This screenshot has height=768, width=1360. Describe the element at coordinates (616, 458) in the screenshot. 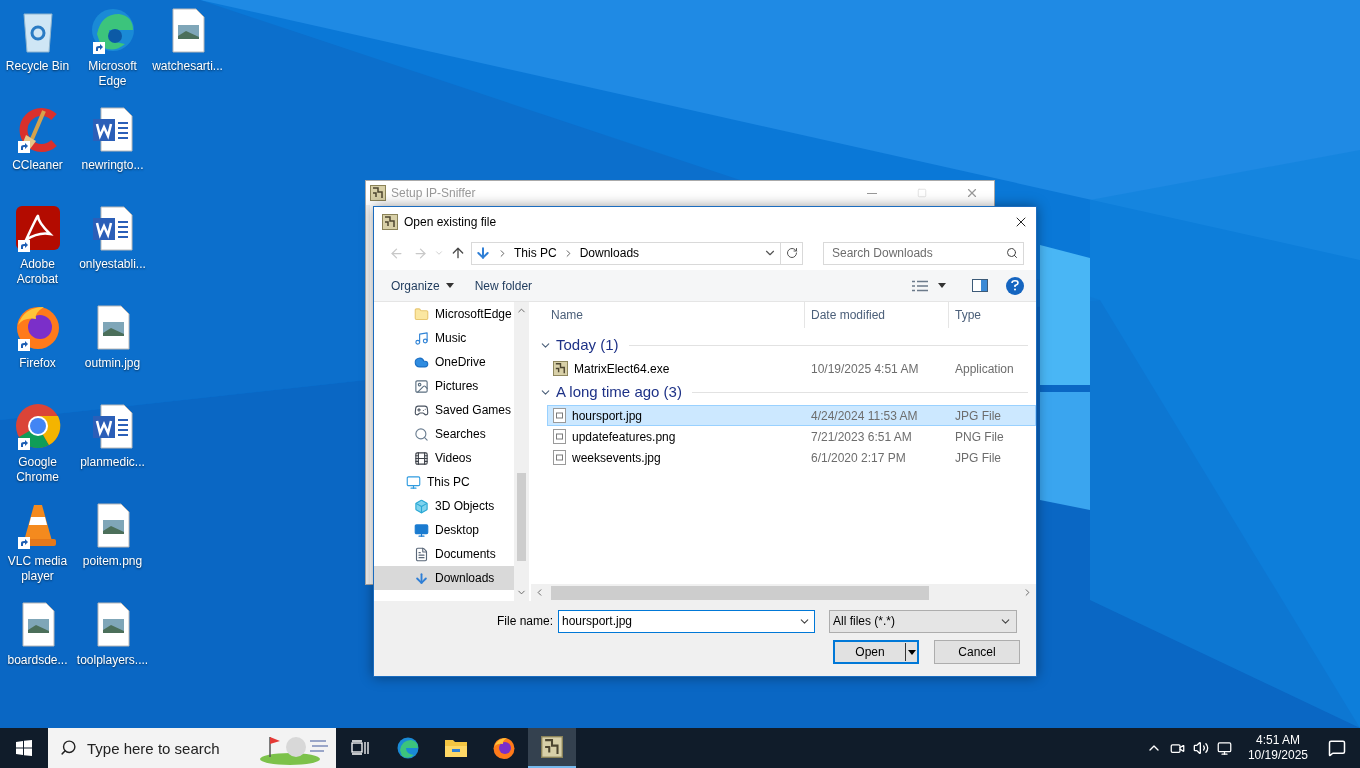

I see `file-name: weeksevents.jpg` at that location.